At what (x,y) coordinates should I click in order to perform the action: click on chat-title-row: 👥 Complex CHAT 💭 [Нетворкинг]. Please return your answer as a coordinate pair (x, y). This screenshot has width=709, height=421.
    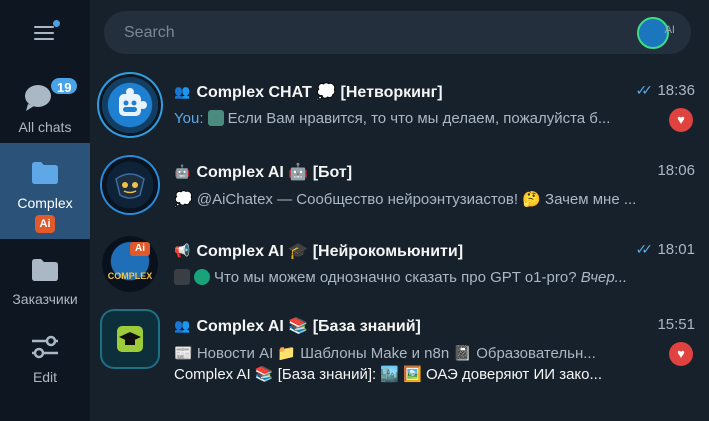
    Looking at the image, I should click on (434, 93).